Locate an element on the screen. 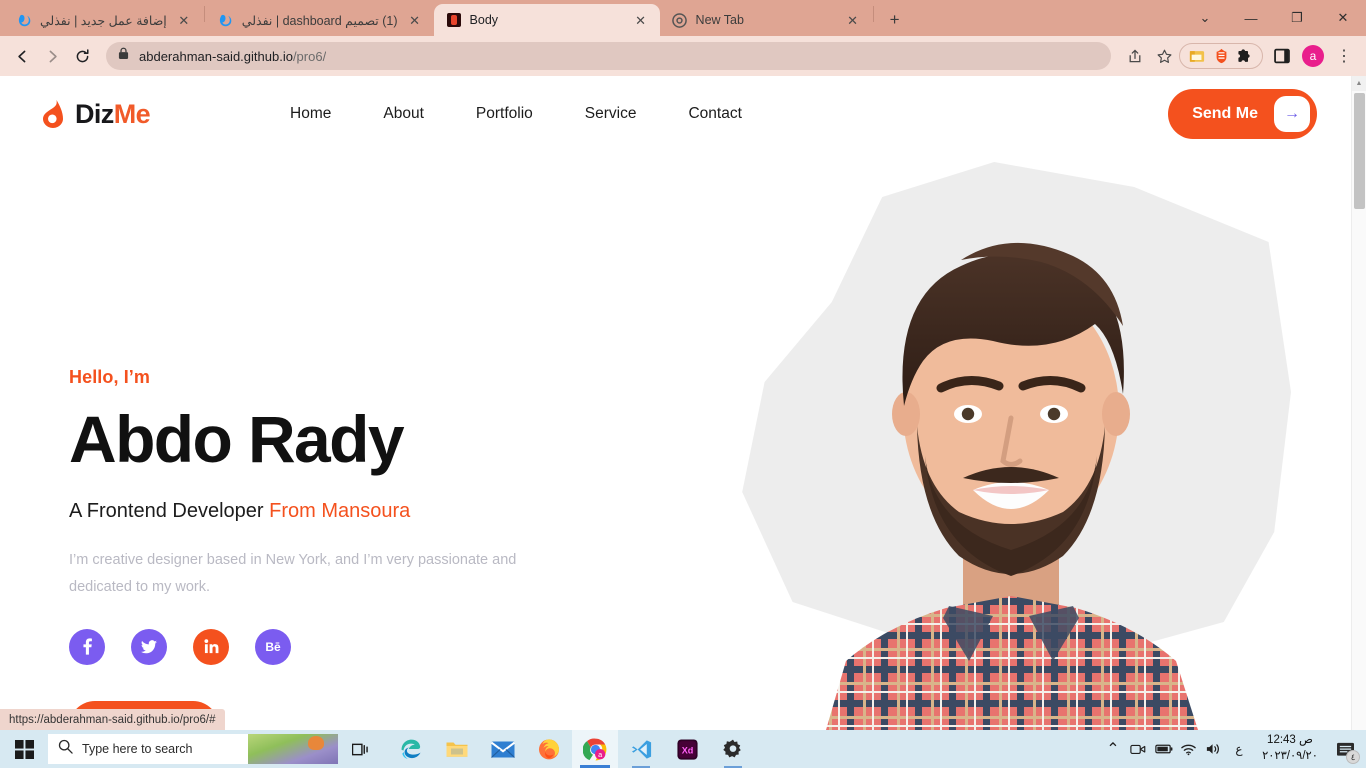  tab-title: إضافة عمل جديد | نفذلي is located at coordinates (103, 20).